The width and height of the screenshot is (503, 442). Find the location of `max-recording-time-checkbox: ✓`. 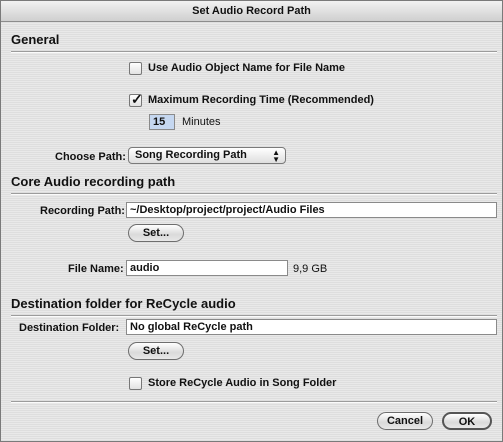

max-recording-time-checkbox: ✓ is located at coordinates (136, 99).